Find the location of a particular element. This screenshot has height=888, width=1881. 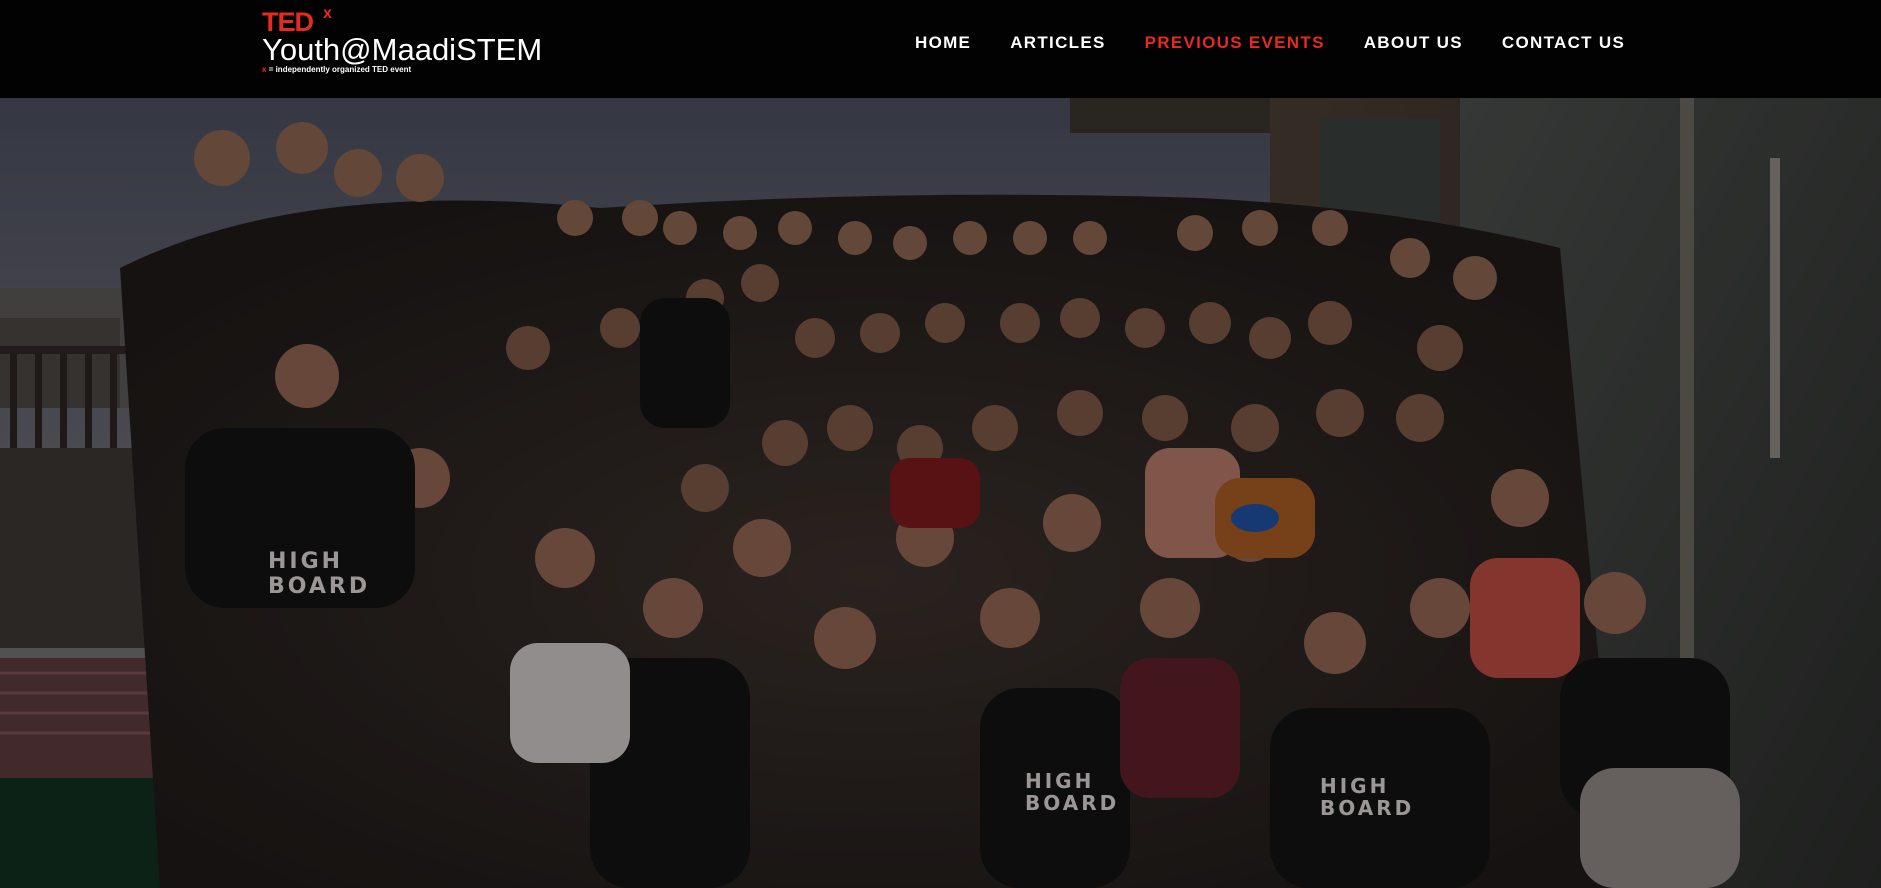

logo-tagline-mark: x is located at coordinates (264, 69).